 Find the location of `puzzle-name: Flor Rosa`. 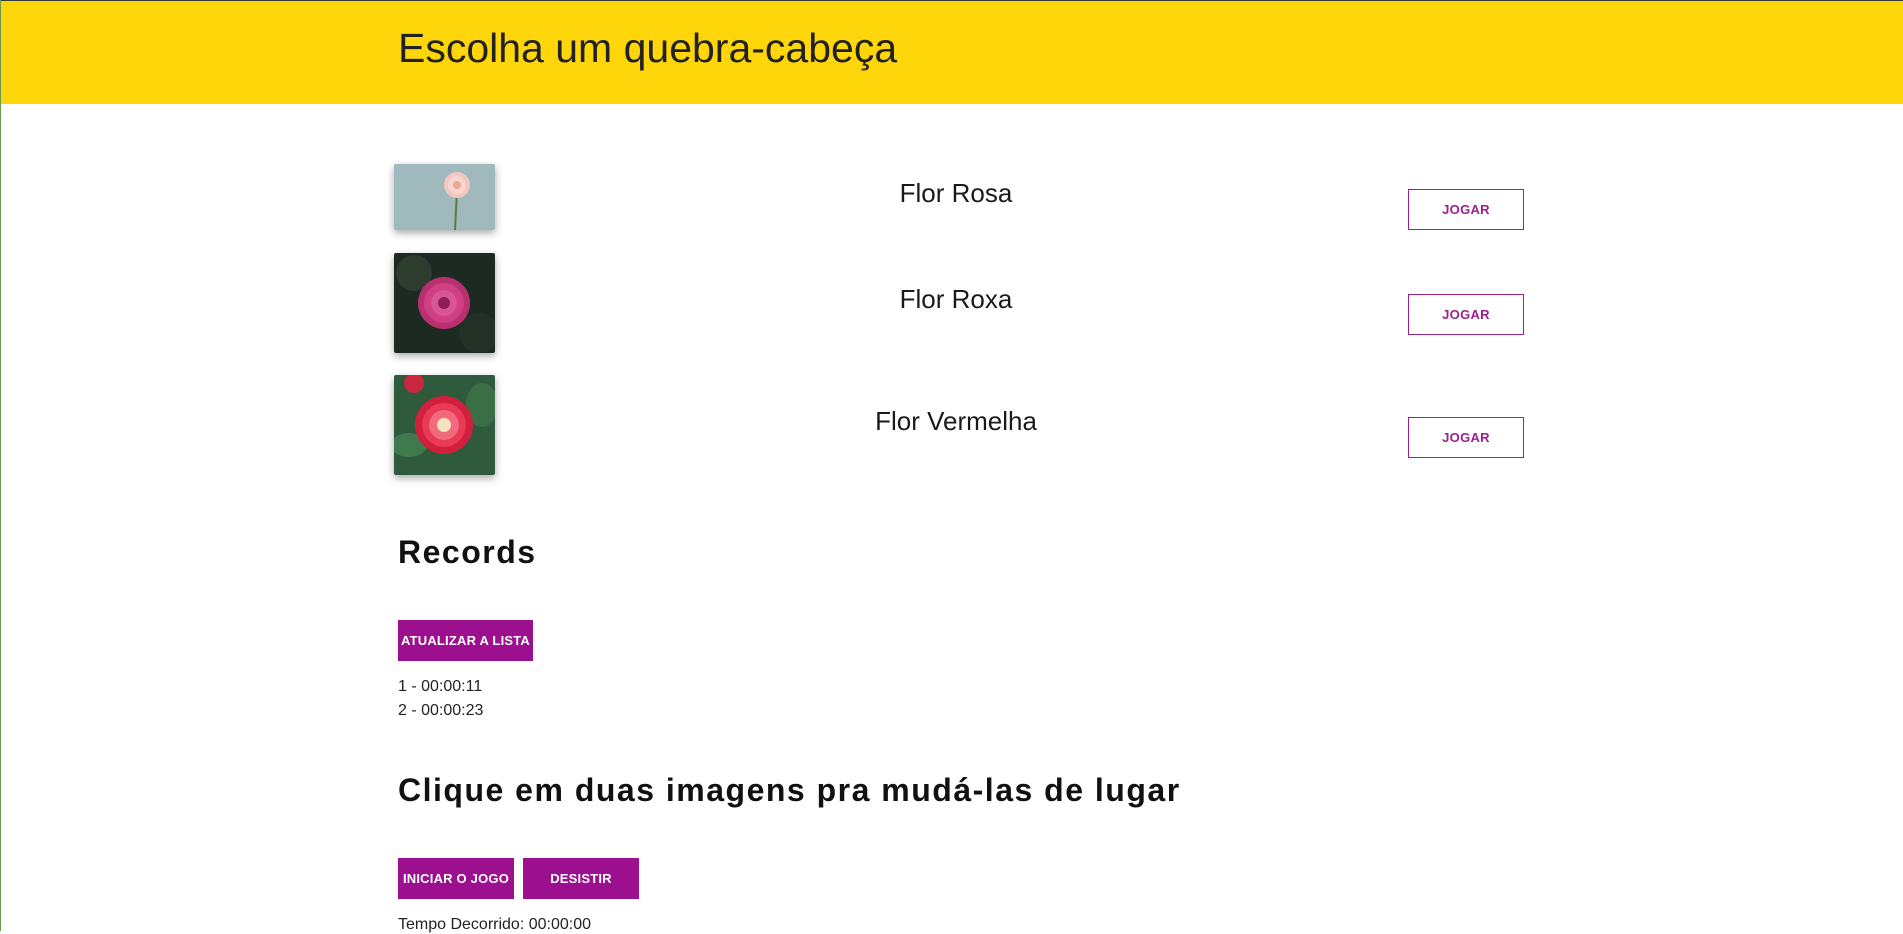

puzzle-name: Flor Rosa is located at coordinates (956, 193).